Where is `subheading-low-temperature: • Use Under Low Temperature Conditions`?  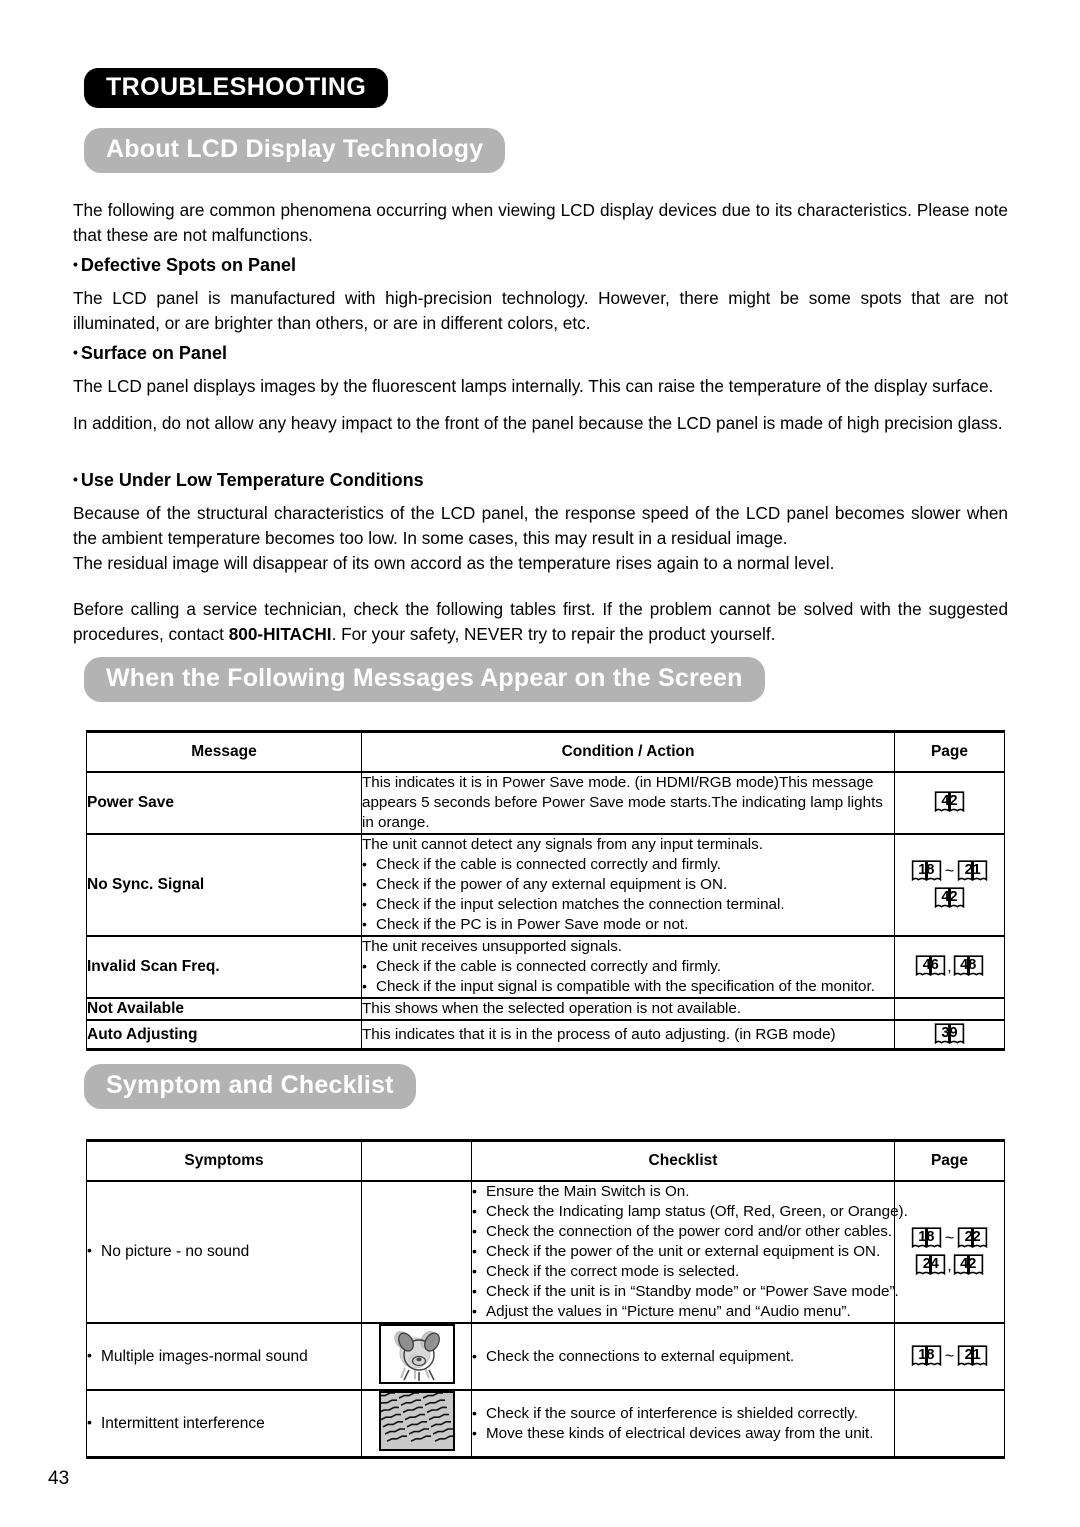 subheading-low-temperature: • Use Under Low Temperature Conditions is located at coordinates (248, 480).